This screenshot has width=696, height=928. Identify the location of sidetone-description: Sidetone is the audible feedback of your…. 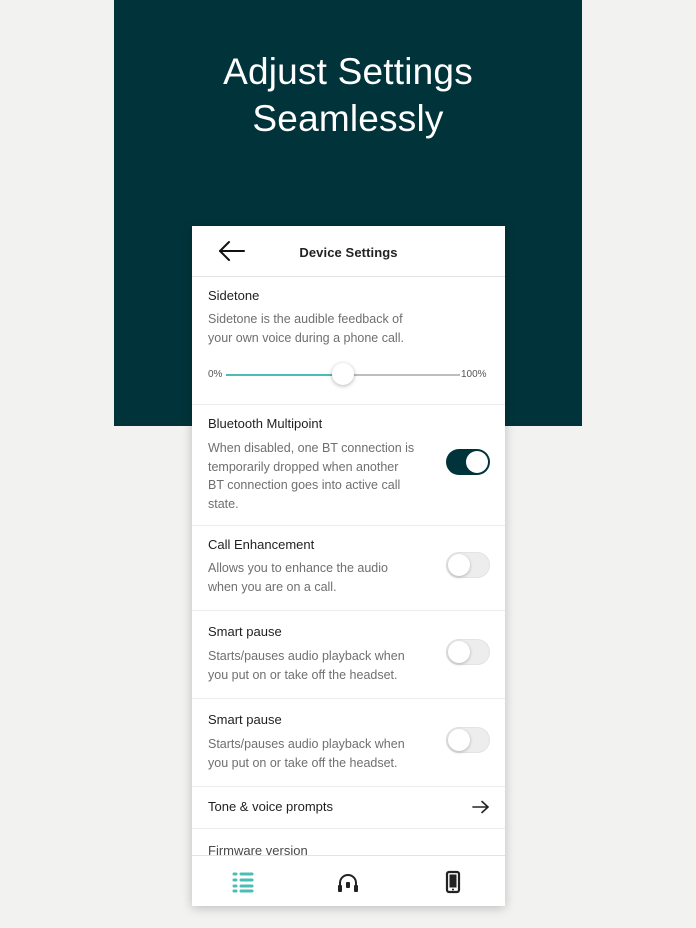
(306, 328).